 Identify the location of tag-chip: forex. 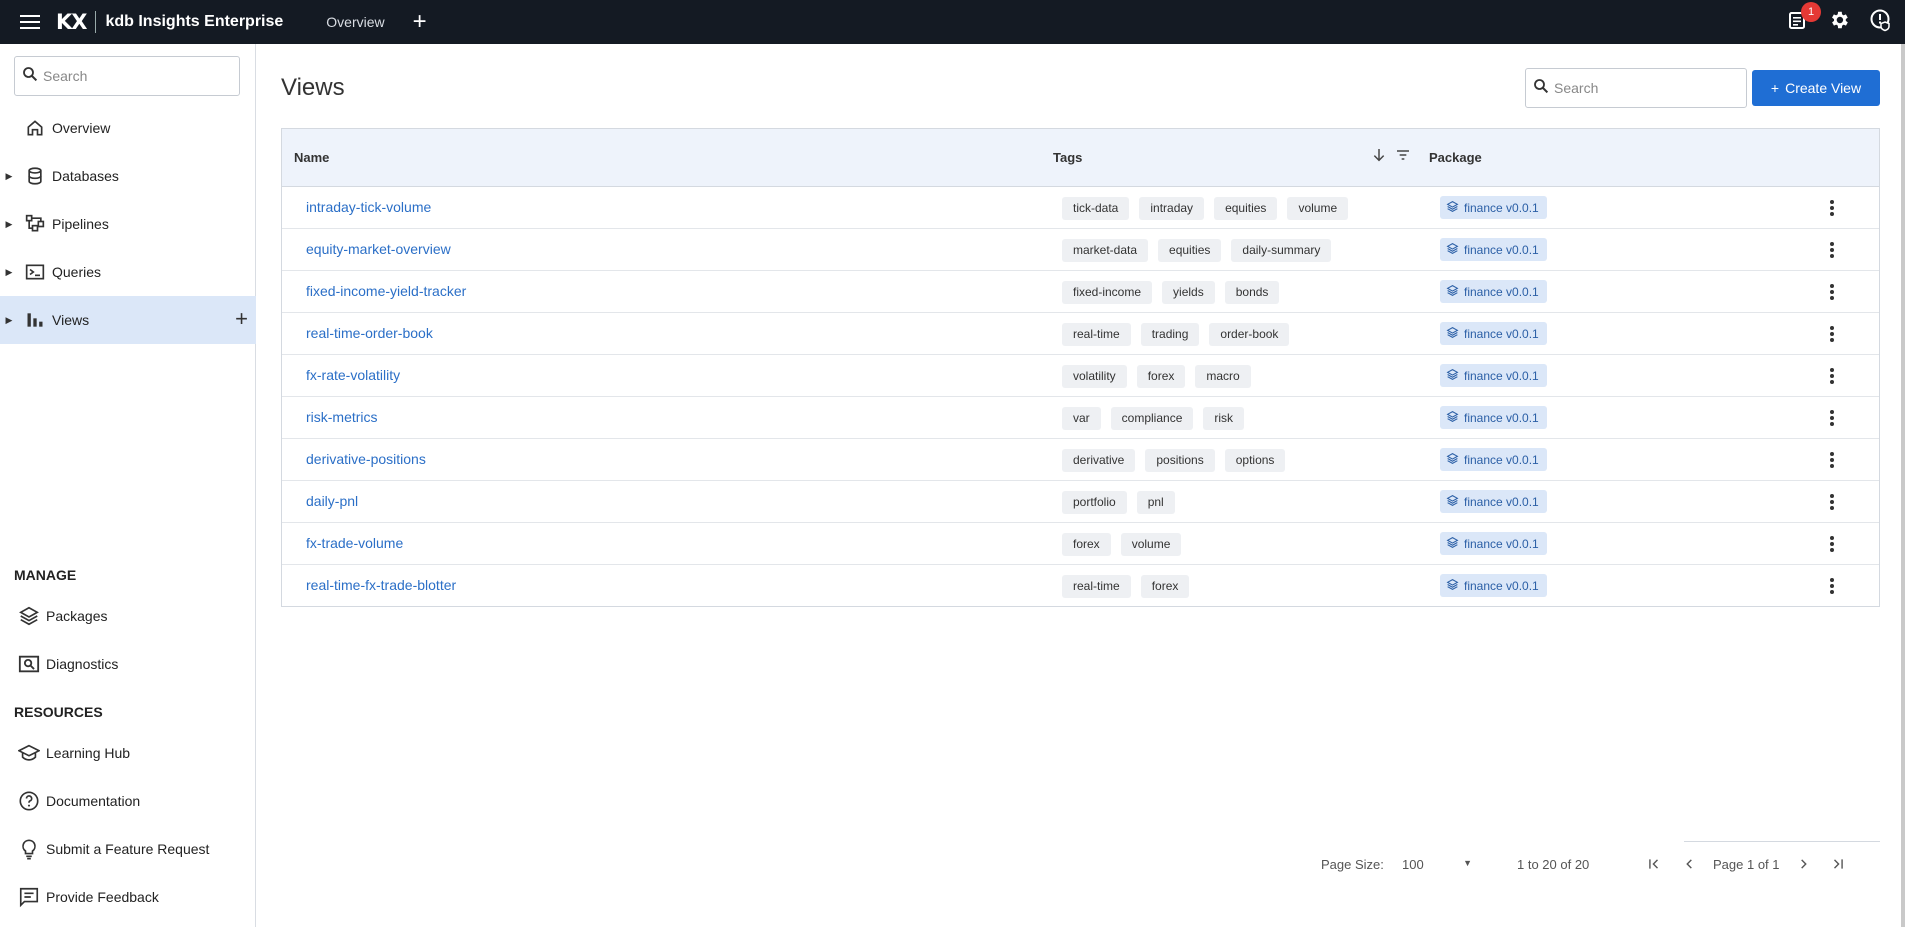
(1165, 586).